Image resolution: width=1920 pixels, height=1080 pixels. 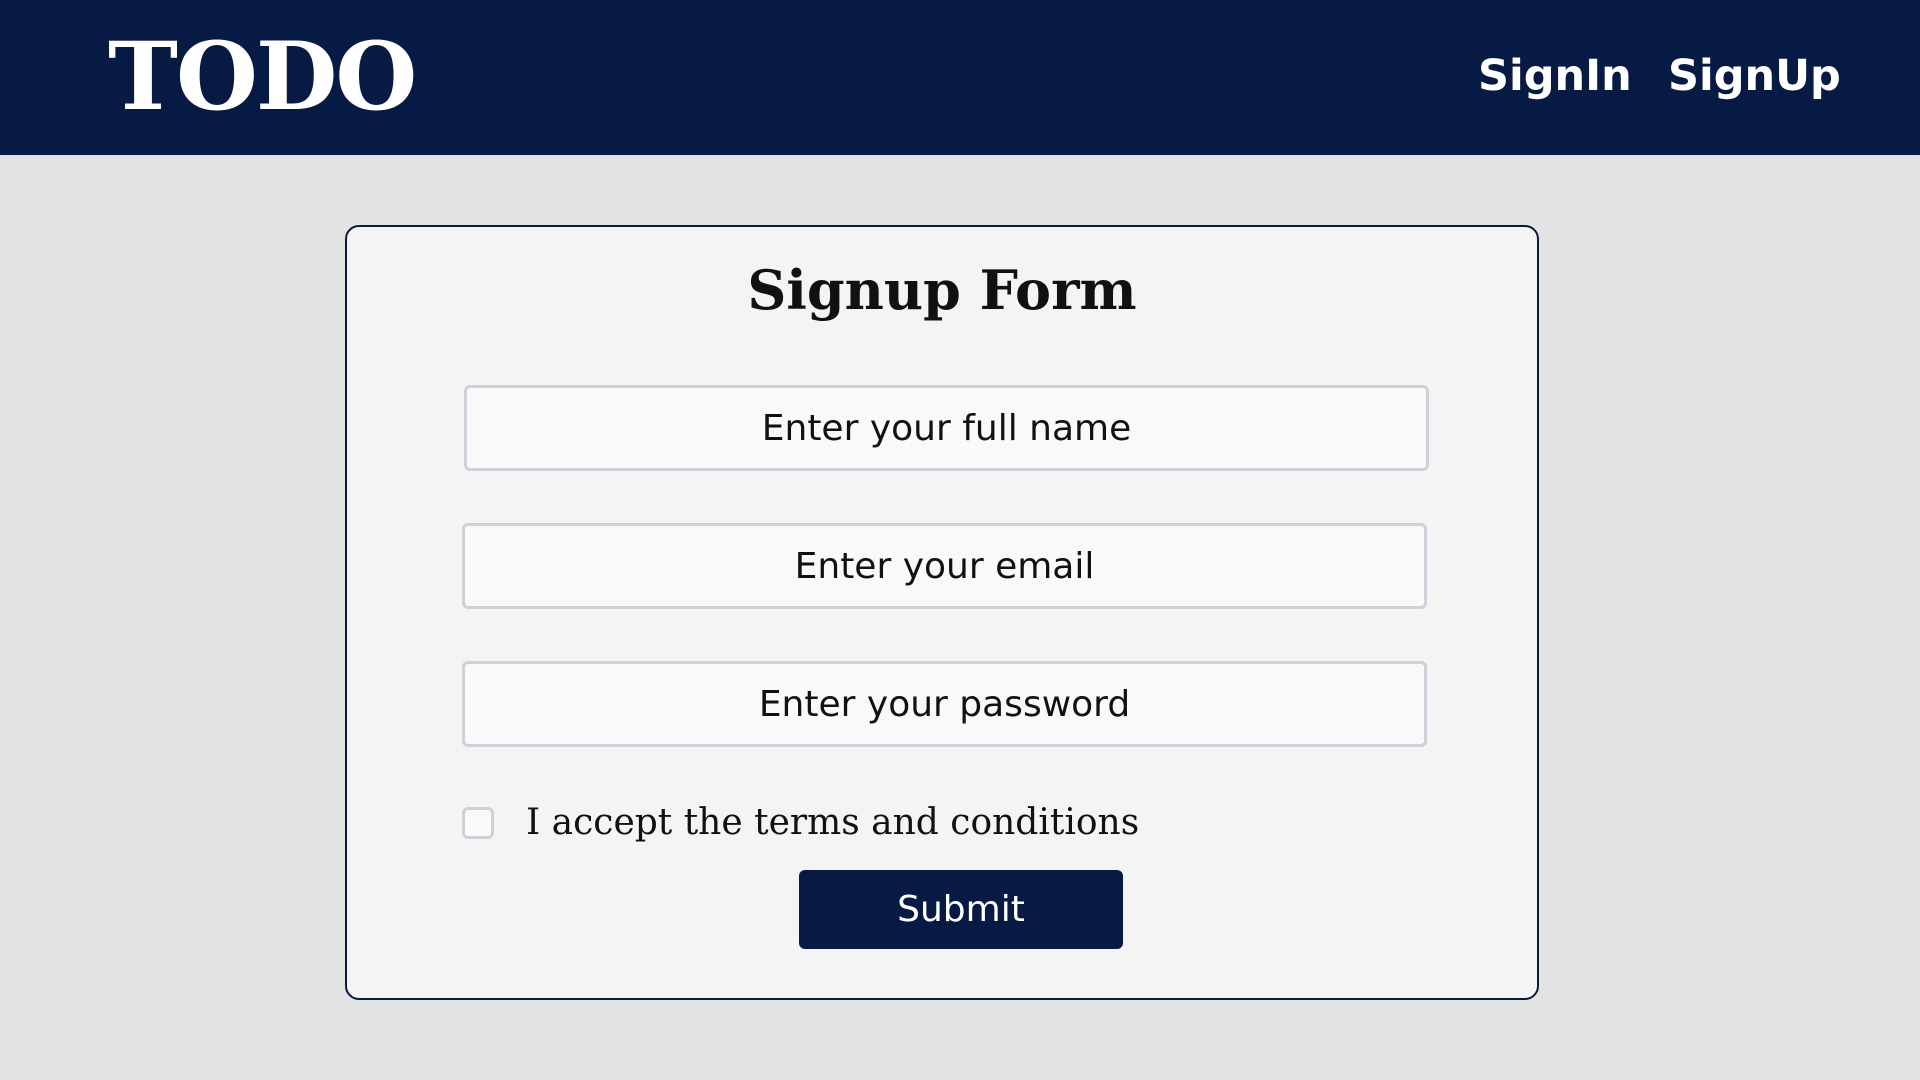 What do you see at coordinates (946, 428) in the screenshot?
I see `full-name-input` at bounding box center [946, 428].